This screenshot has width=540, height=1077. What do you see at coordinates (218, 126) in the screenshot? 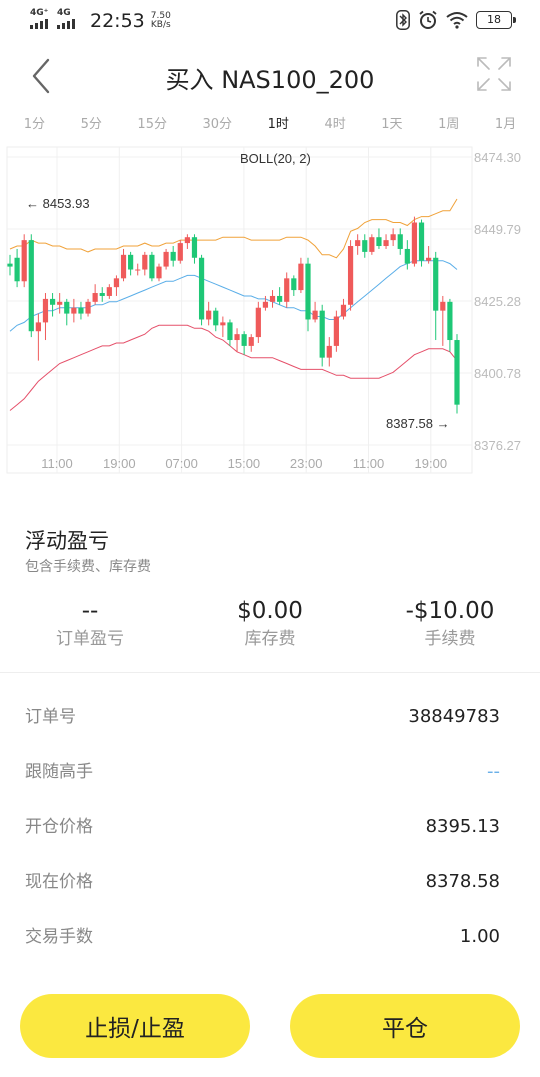
I see `tab-30m: 30分` at bounding box center [218, 126].